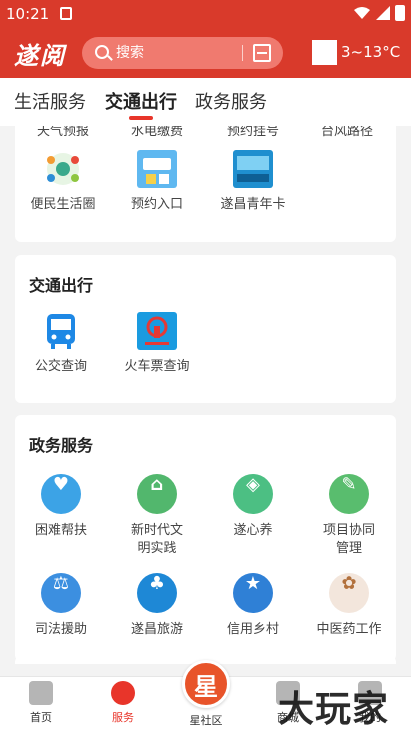 The height and width of the screenshot is (732, 411). What do you see at coordinates (66, 13) in the screenshot?
I see `notification-icon` at bounding box center [66, 13].